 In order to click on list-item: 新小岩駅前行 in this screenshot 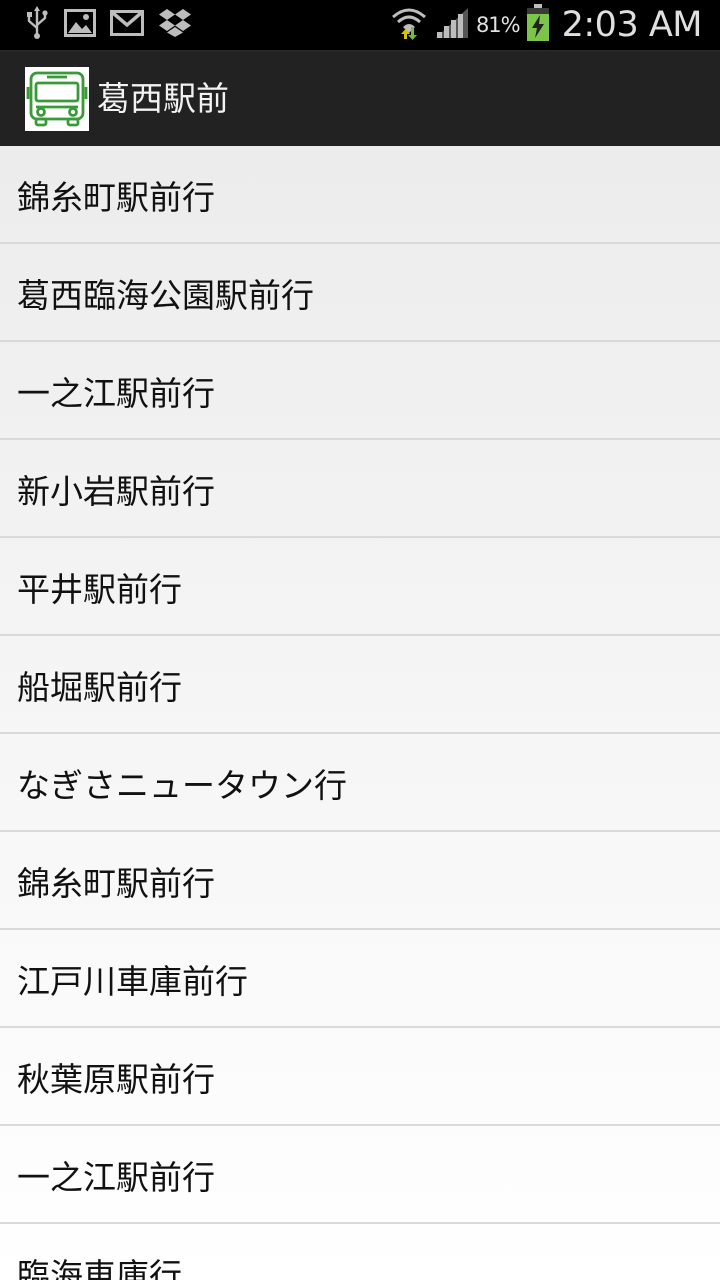, I will do `click(360, 489)`.